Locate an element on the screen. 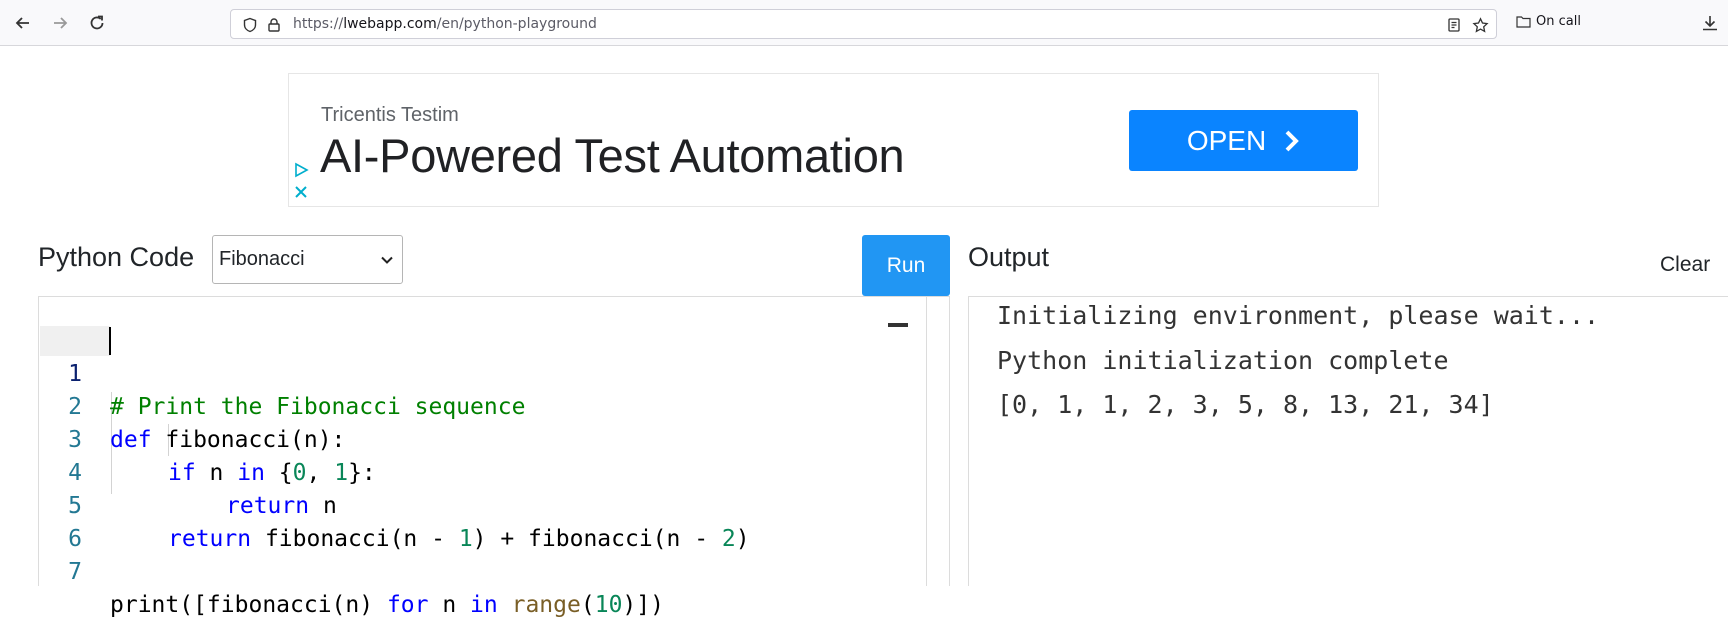  bookmark-star-icon is located at coordinates (1480, 25).